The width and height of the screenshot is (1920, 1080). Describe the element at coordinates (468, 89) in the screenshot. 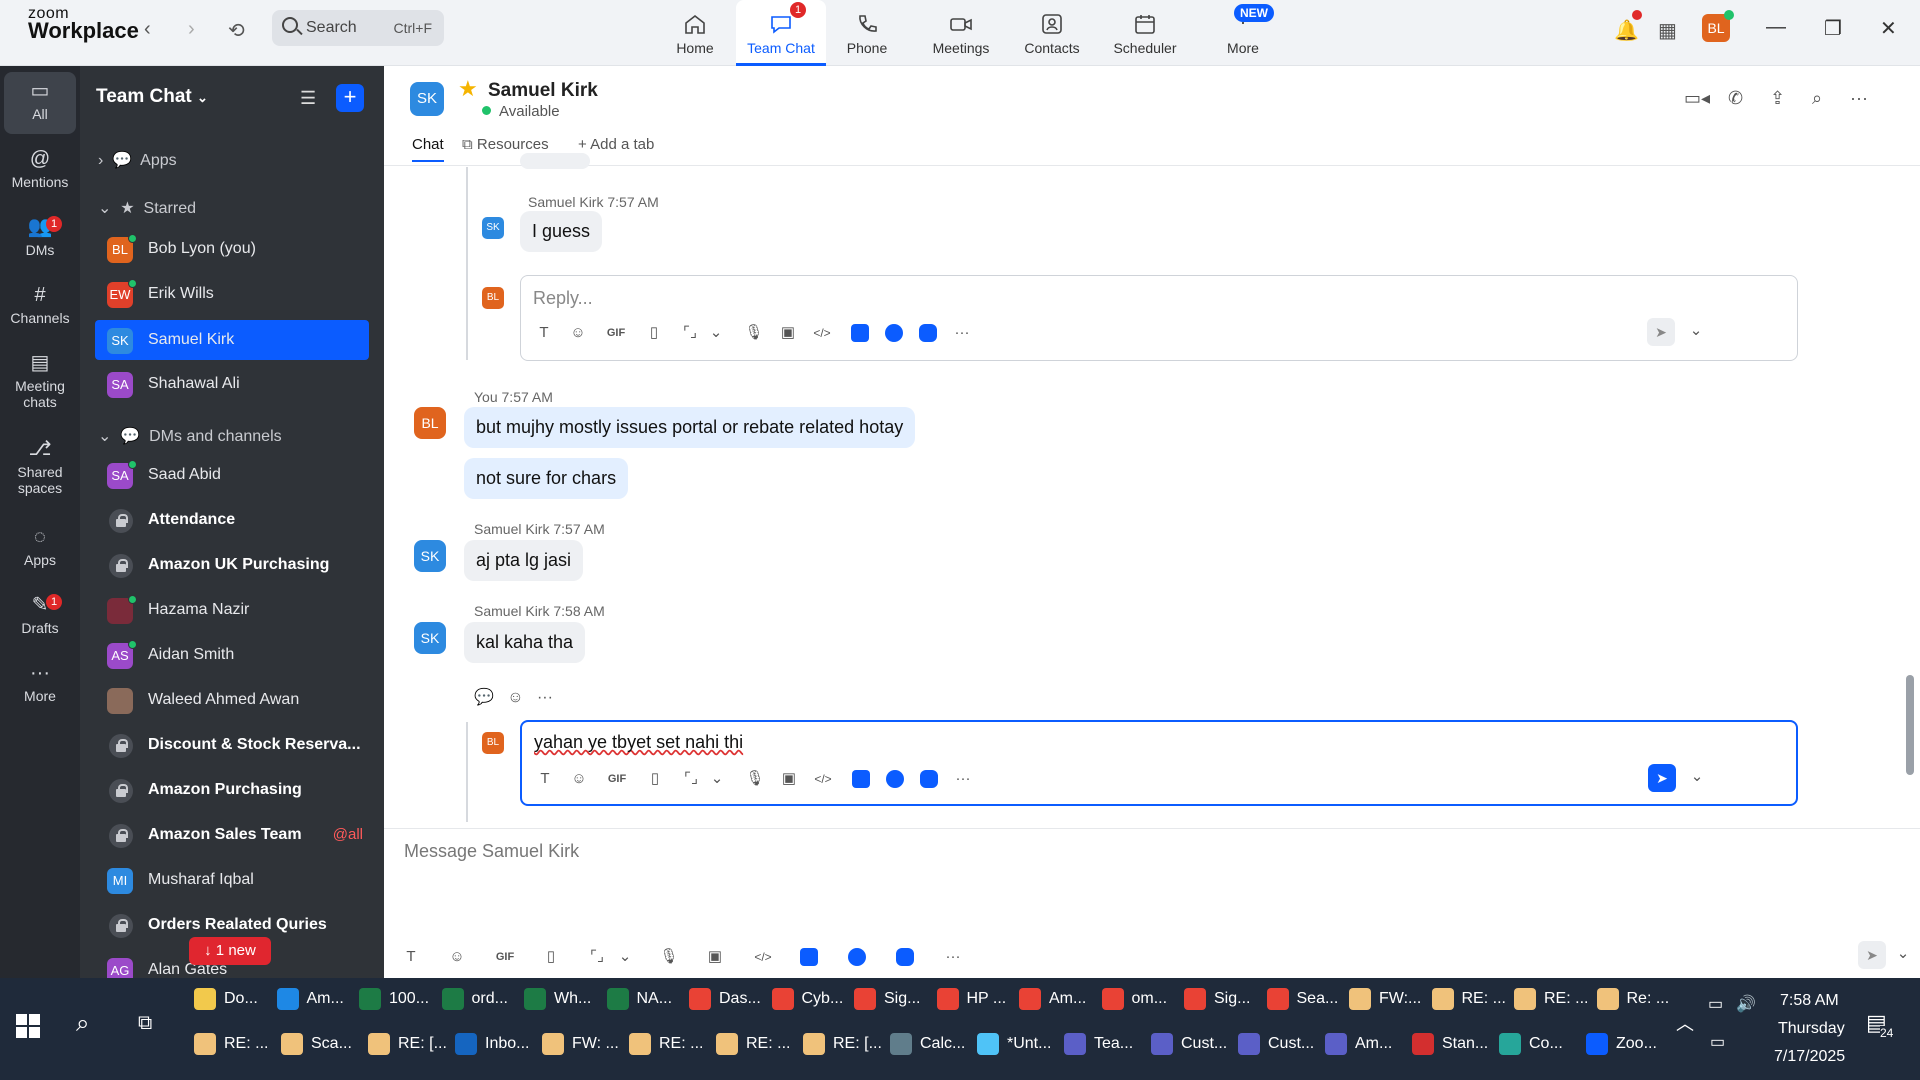

I see `star-icon: ★` at that location.